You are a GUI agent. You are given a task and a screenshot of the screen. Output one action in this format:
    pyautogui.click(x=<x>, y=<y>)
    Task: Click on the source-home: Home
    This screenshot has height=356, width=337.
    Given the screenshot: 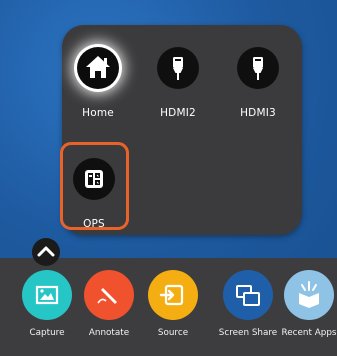 What is the action you would take?
    pyautogui.click(x=98, y=83)
    